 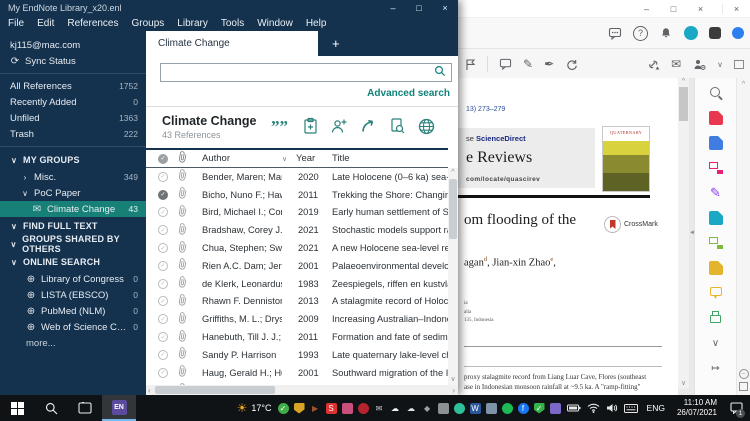 I want to click on sophos-icon: S, so click(x=331, y=408).